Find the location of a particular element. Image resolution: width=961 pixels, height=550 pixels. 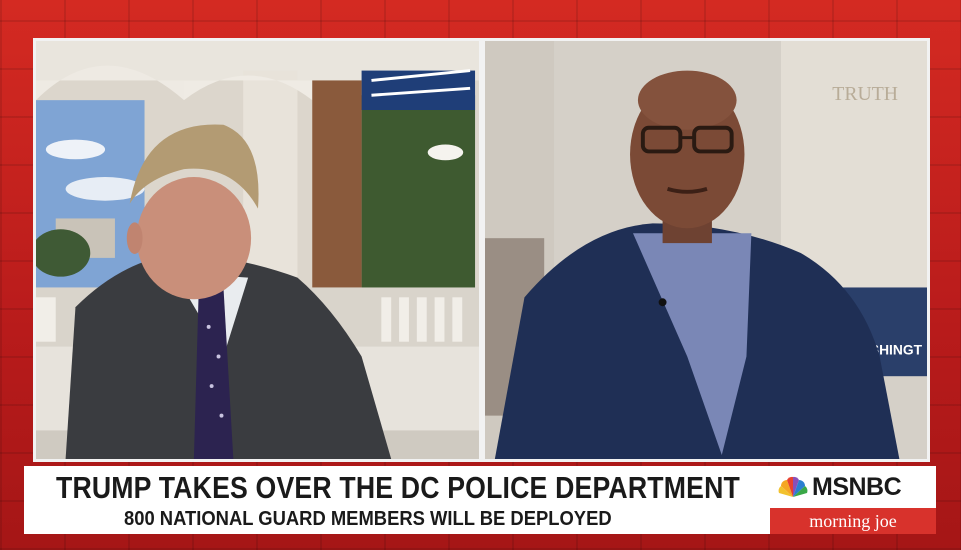

network-name: MSNBC is located at coordinates (857, 486).